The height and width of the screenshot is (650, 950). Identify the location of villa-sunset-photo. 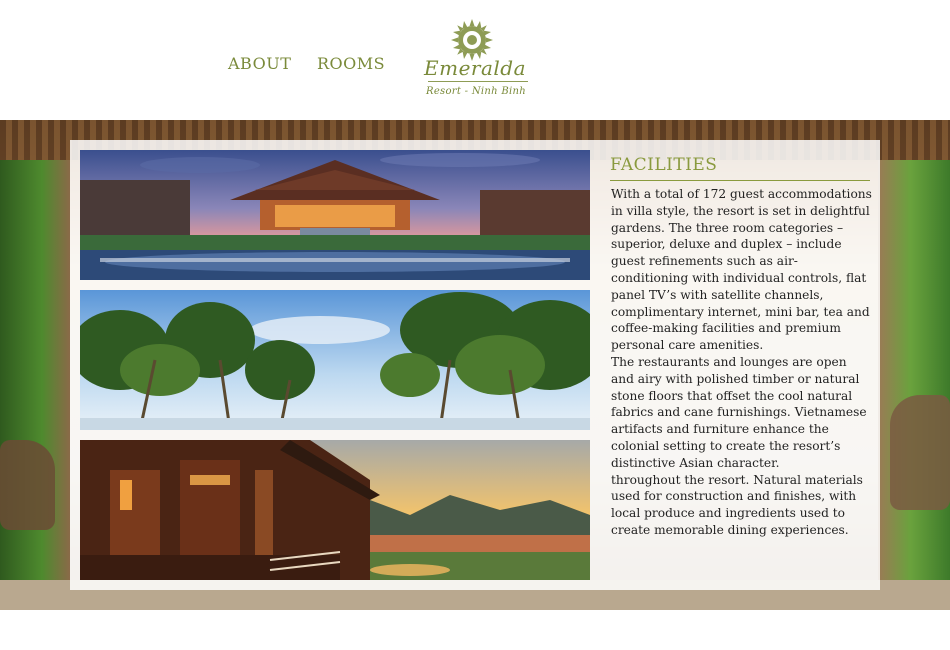
(335, 510).